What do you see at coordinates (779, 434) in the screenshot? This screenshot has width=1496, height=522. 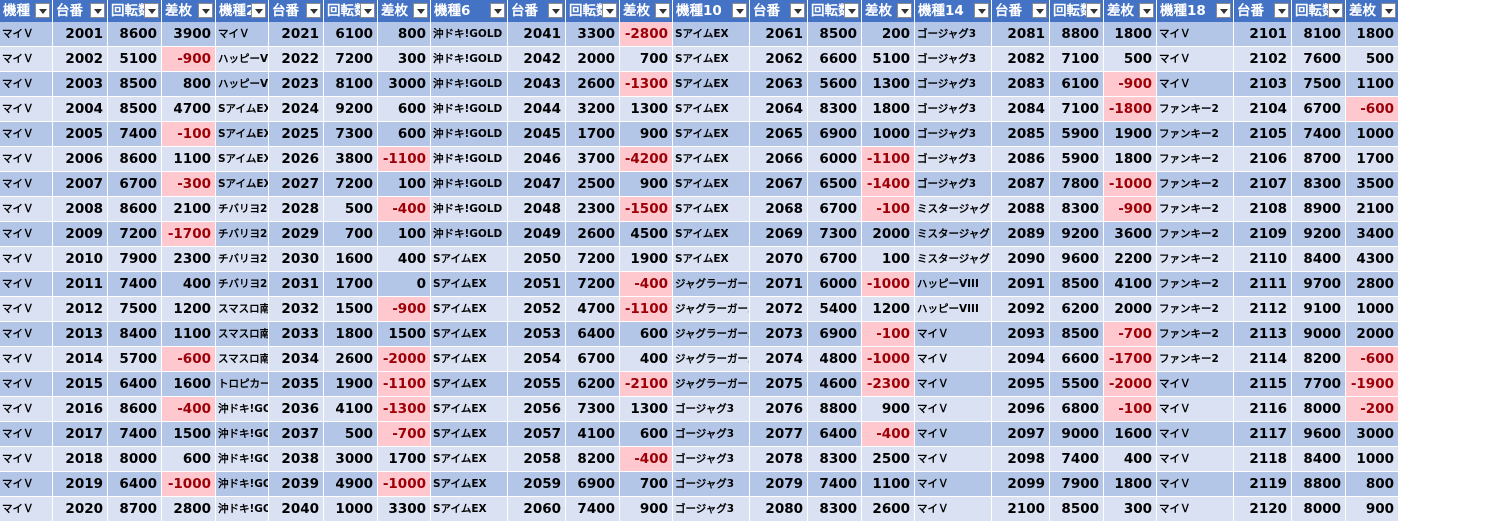 I see `cell-unit: 2077` at bounding box center [779, 434].